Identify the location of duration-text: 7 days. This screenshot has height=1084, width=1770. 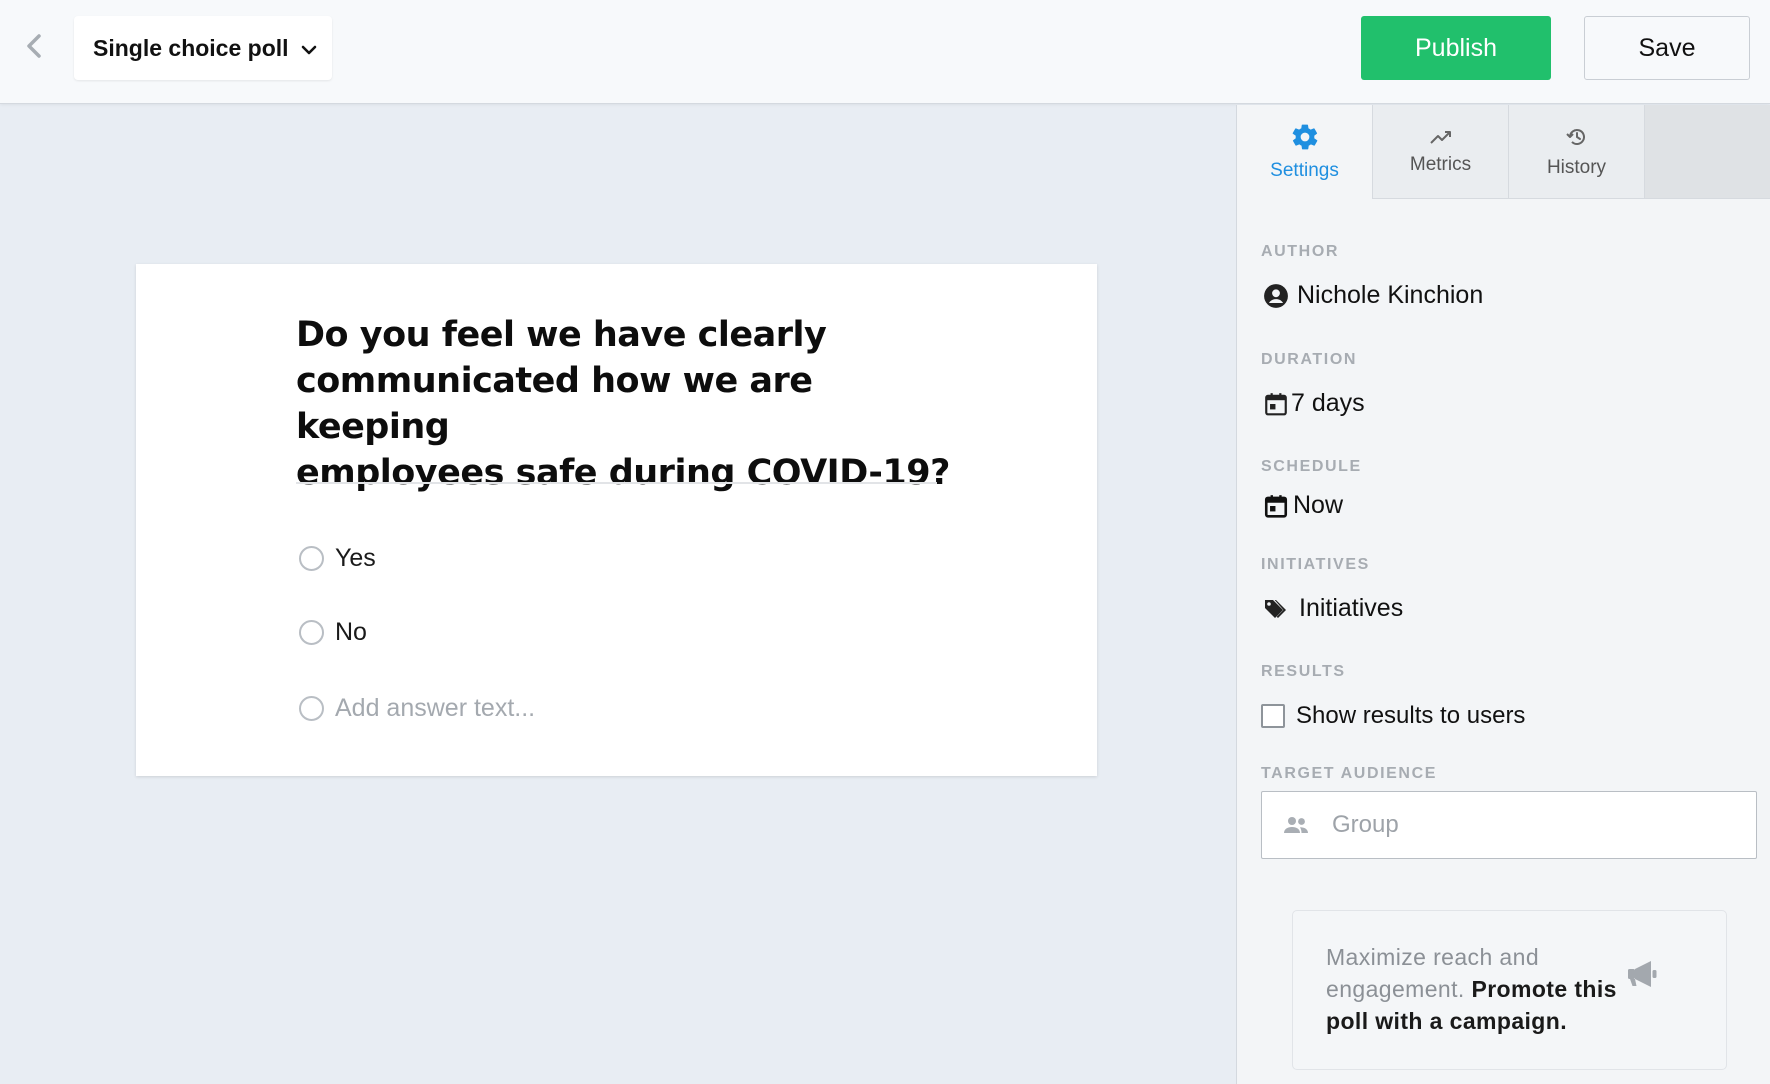
(1328, 403).